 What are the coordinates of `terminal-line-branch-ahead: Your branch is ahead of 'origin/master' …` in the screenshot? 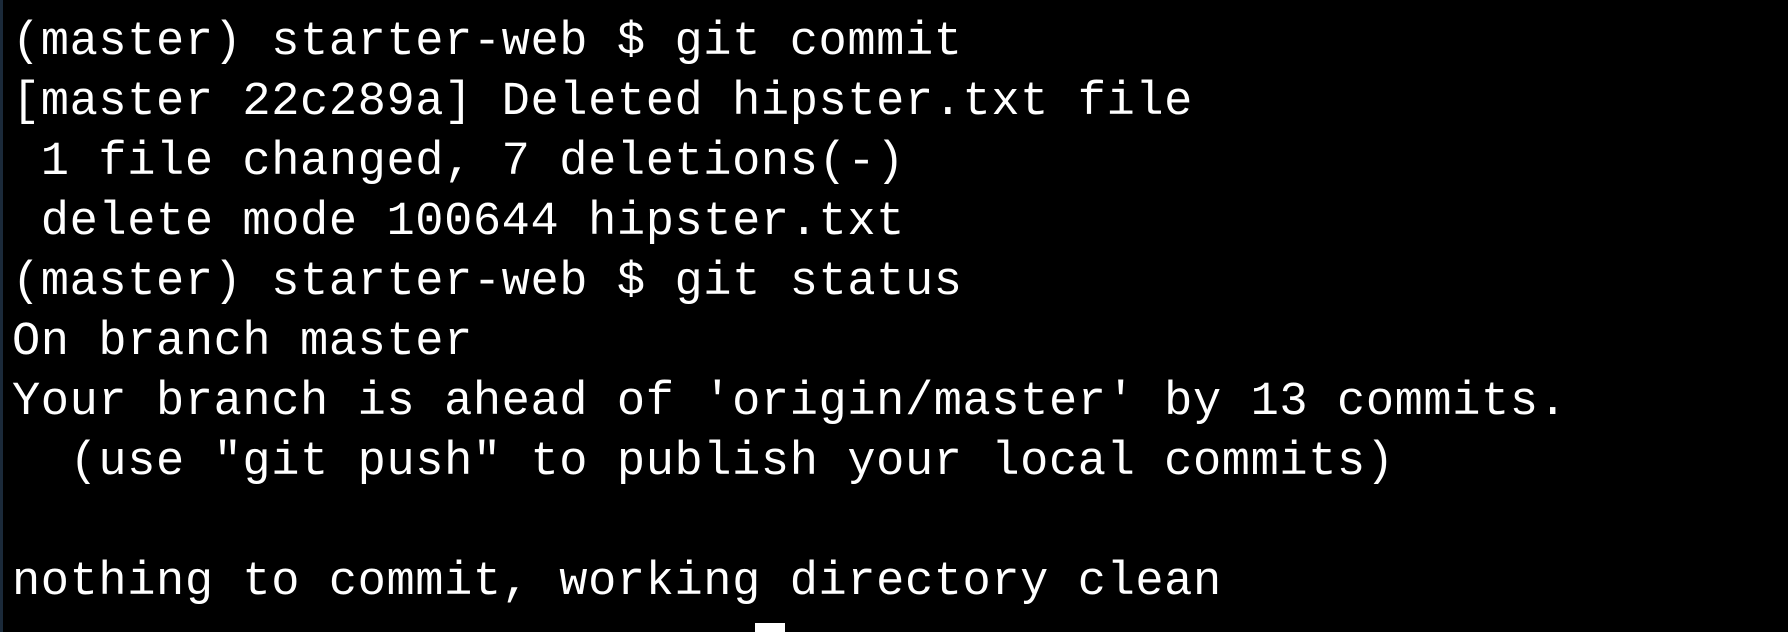 It's located at (790, 402).